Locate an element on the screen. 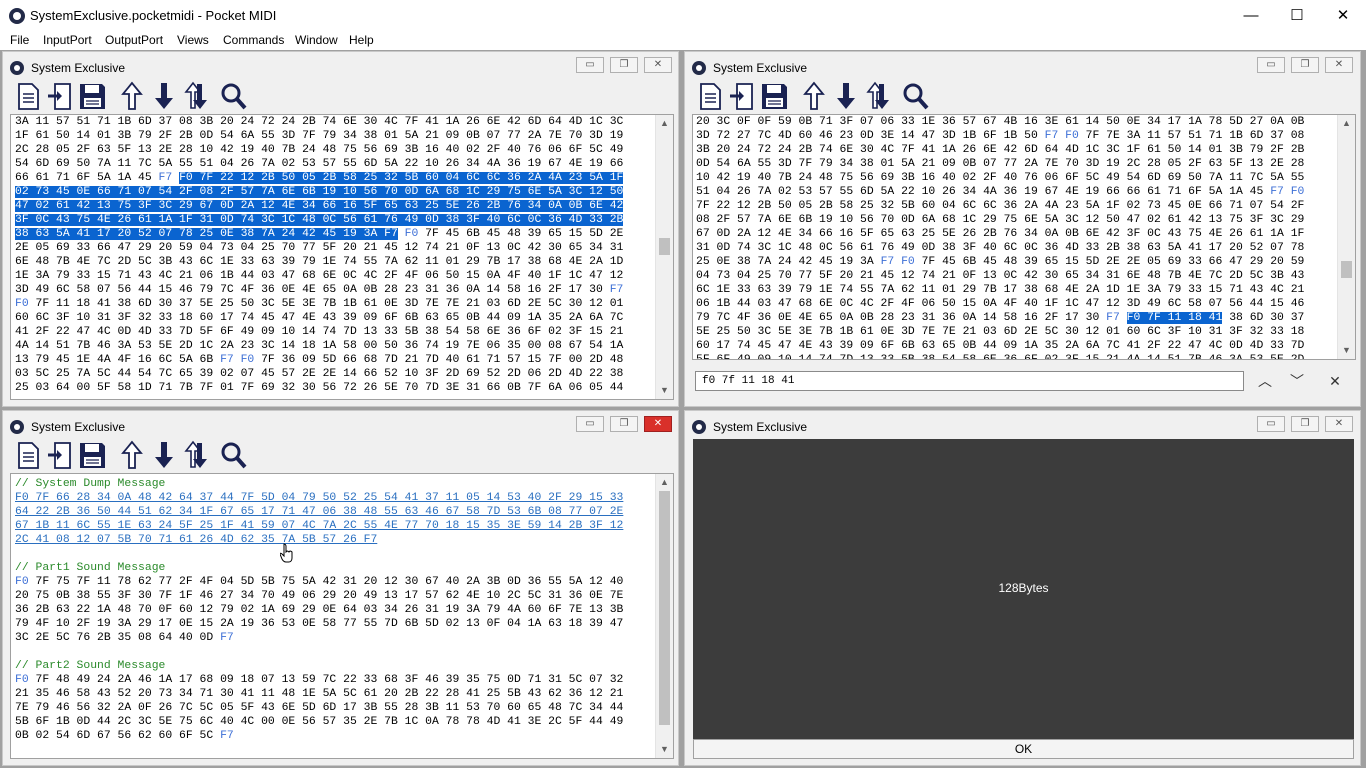  text-line: 0B 02 54 6D 67 56 62 60 6F 5C F7 is located at coordinates (319, 736).